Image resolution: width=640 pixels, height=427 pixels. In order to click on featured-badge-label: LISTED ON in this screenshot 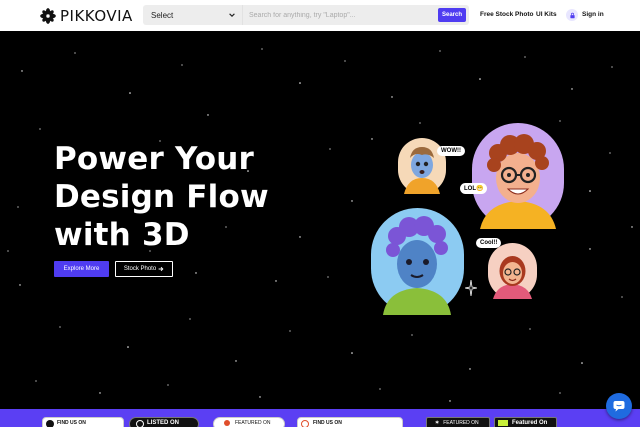, I will do `click(163, 423)`.